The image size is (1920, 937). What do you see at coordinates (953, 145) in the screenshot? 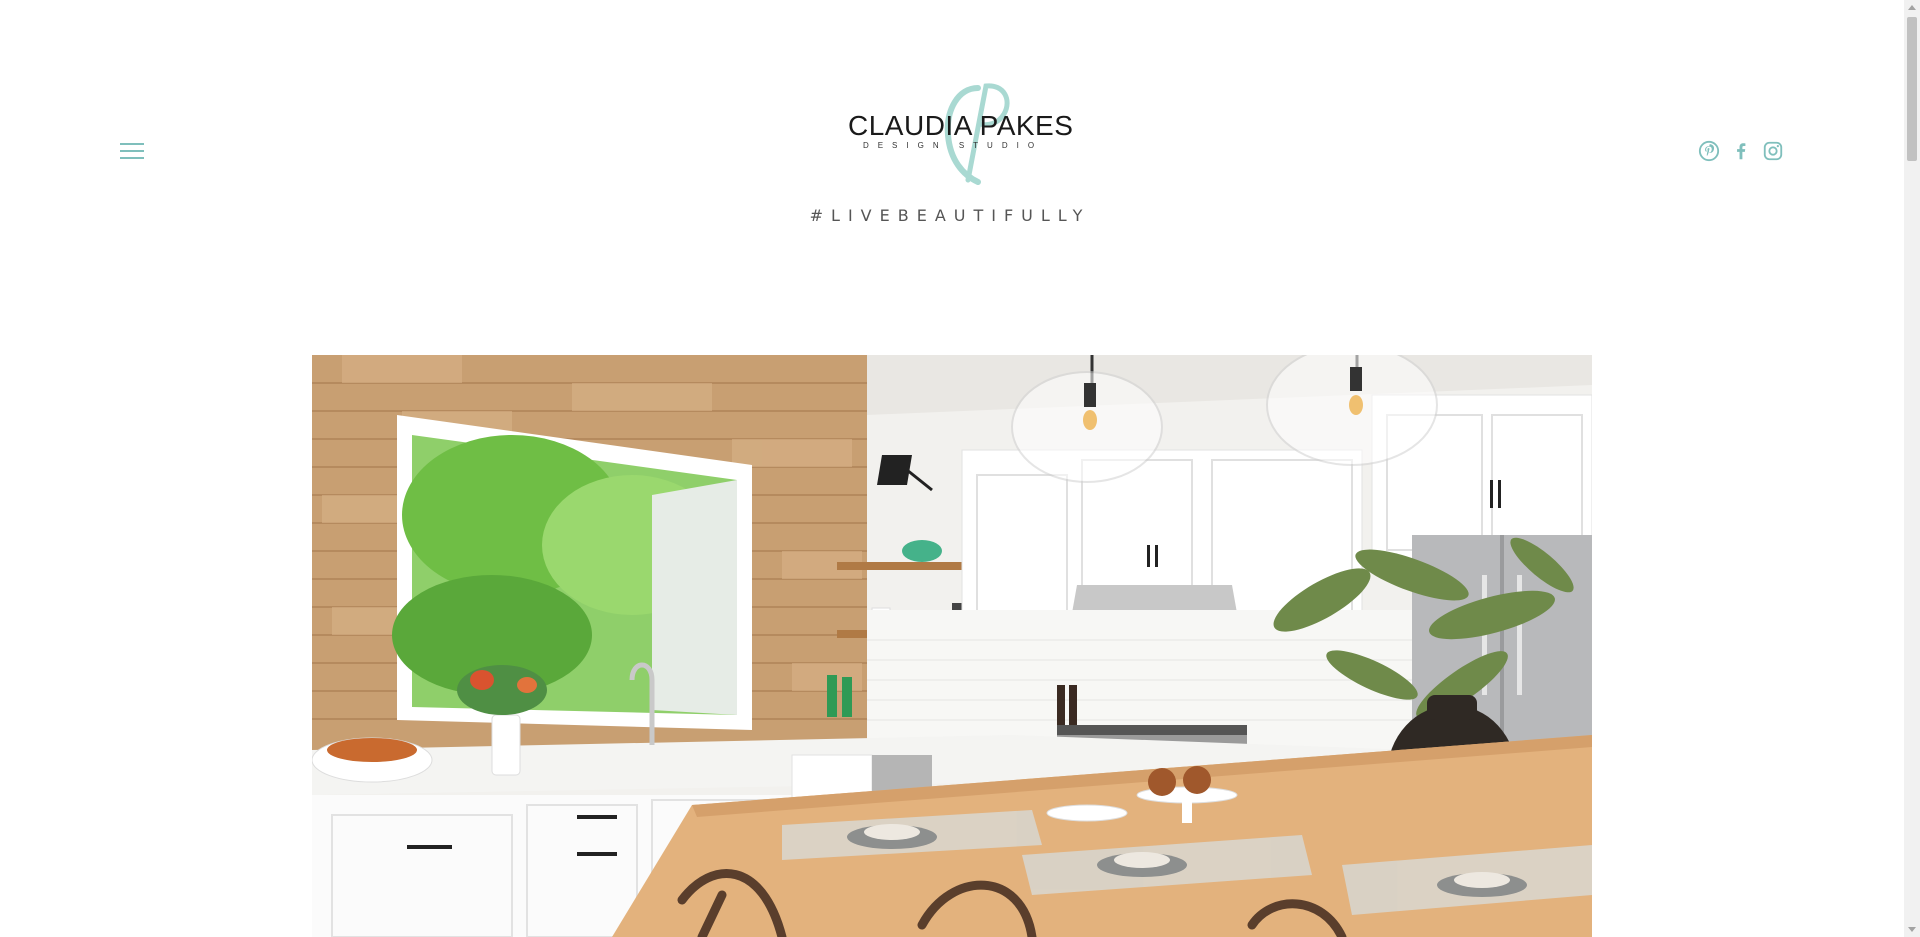
I see `logo-subtitle: DESIGN STUDIO` at bounding box center [953, 145].